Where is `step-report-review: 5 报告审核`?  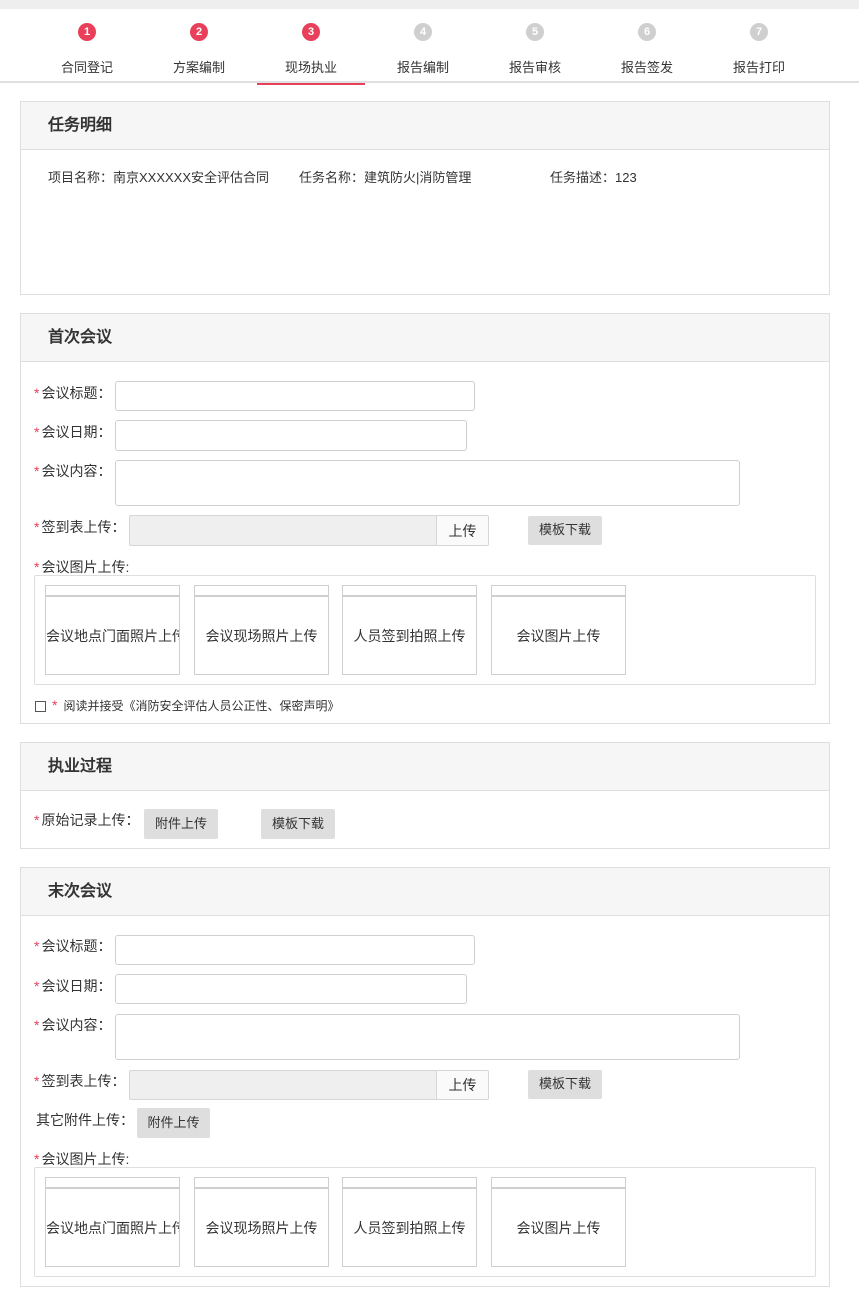 step-report-review: 5 报告审核 is located at coordinates (535, 46).